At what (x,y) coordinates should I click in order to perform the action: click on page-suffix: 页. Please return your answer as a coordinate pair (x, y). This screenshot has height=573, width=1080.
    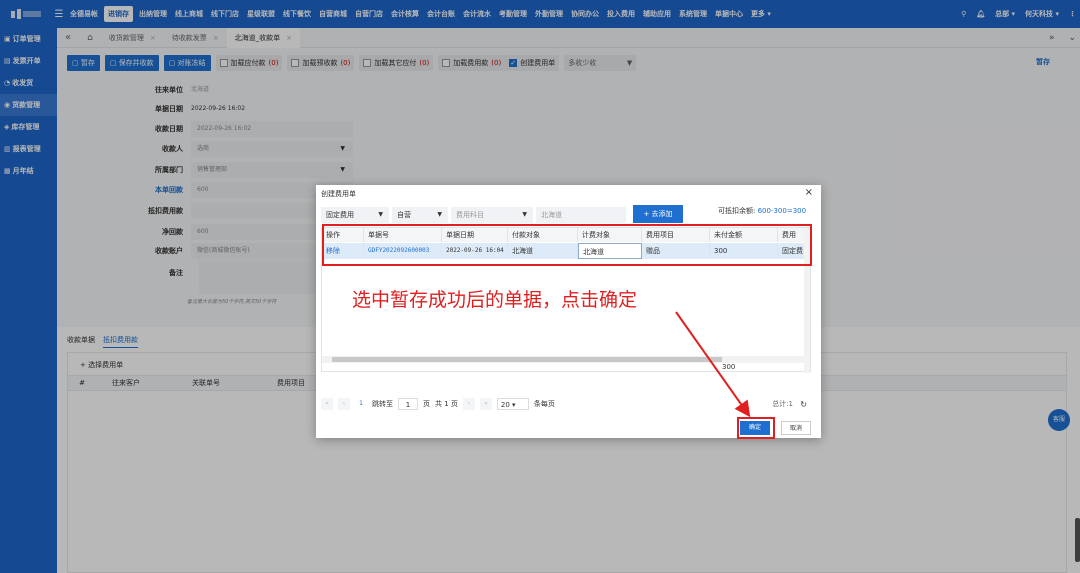
    Looking at the image, I should click on (426, 404).